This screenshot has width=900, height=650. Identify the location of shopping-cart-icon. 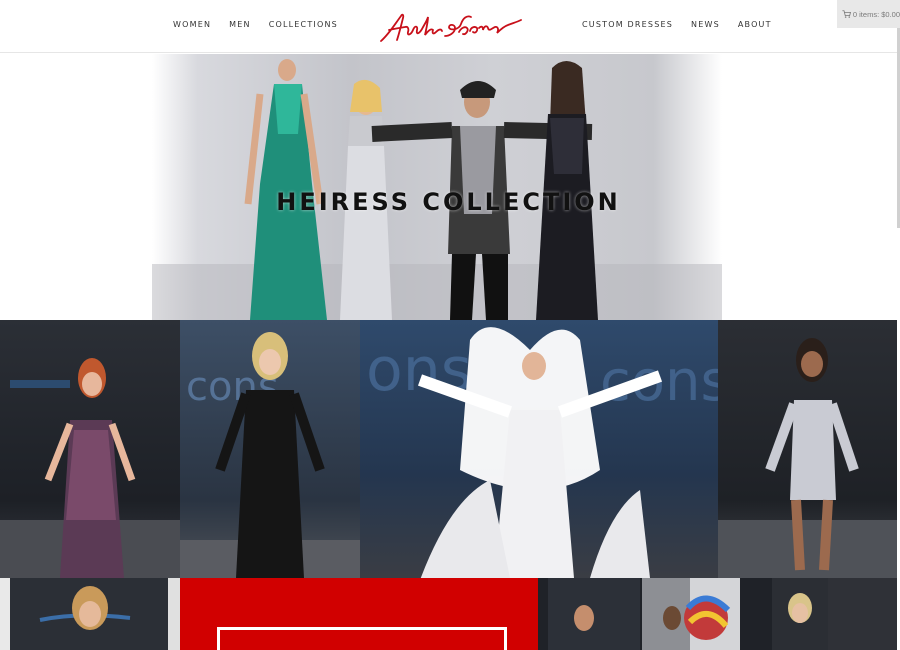
(846, 14).